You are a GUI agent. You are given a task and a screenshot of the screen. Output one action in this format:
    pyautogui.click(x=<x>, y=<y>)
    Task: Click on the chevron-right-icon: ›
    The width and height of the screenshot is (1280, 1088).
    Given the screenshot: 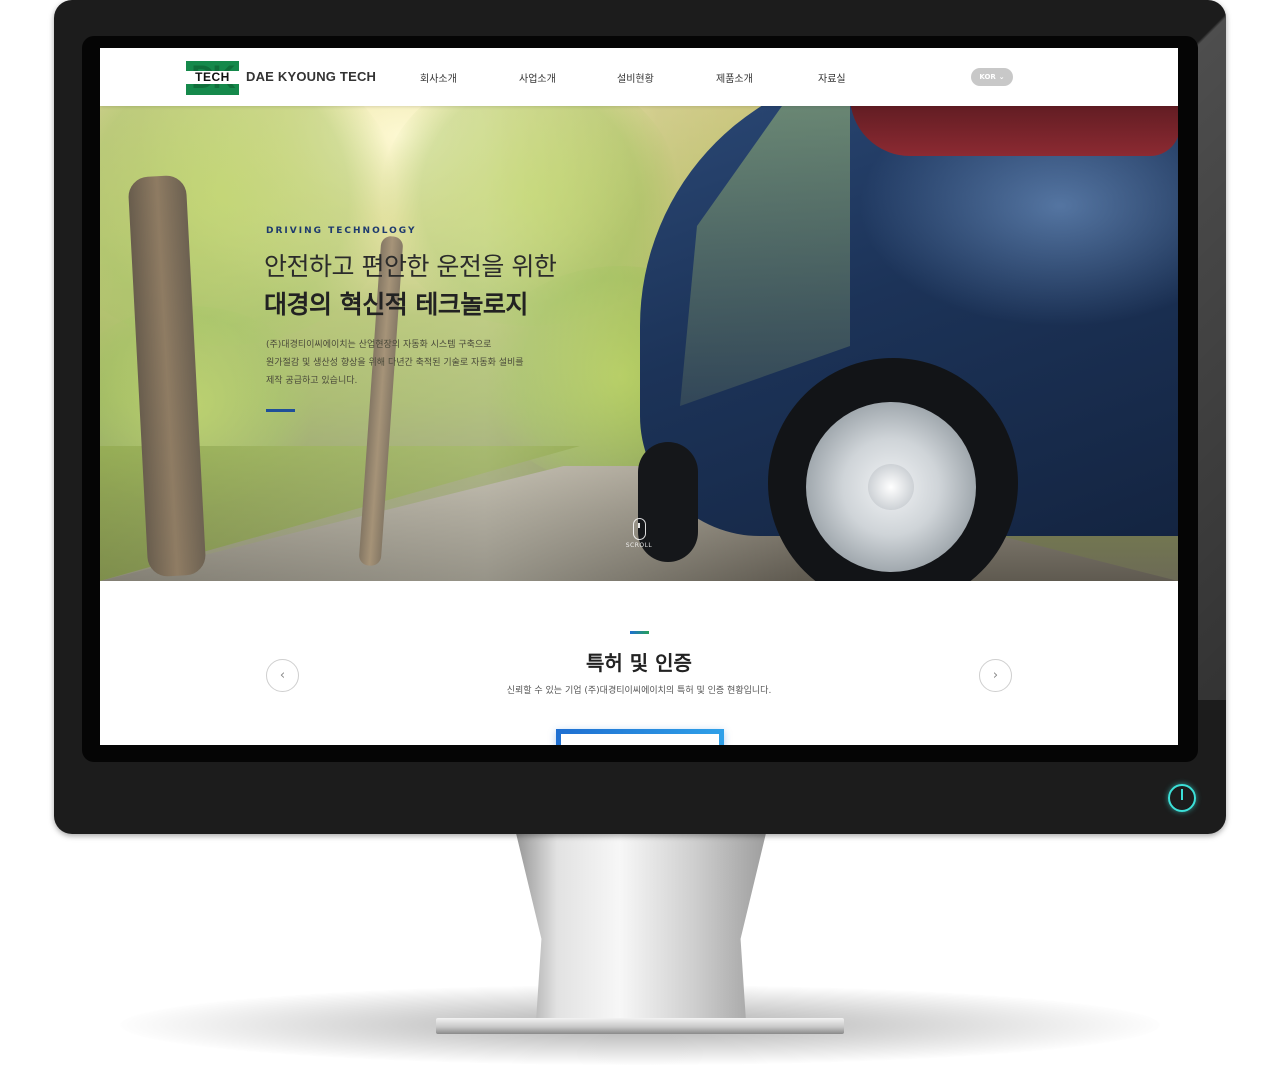 What is the action you would take?
    pyautogui.click(x=995, y=675)
    